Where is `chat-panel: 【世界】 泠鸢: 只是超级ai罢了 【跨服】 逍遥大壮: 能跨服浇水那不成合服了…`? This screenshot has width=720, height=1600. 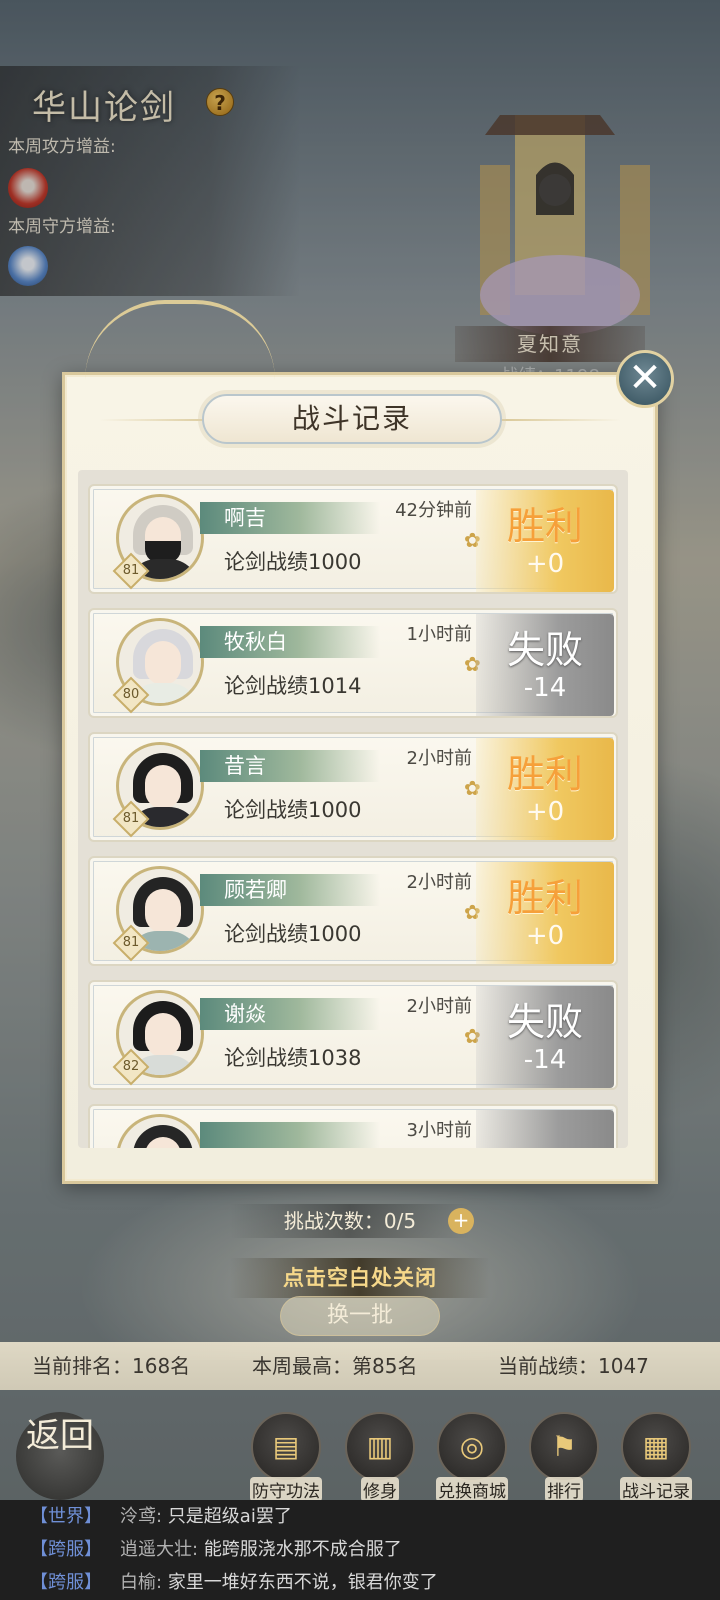
chat-panel: 【世界】 泠鸢: 只是超级ai罢了 【跨服】 逍遥大壮: 能跨服浇水那不成合服了… is located at coordinates (360, 1550).